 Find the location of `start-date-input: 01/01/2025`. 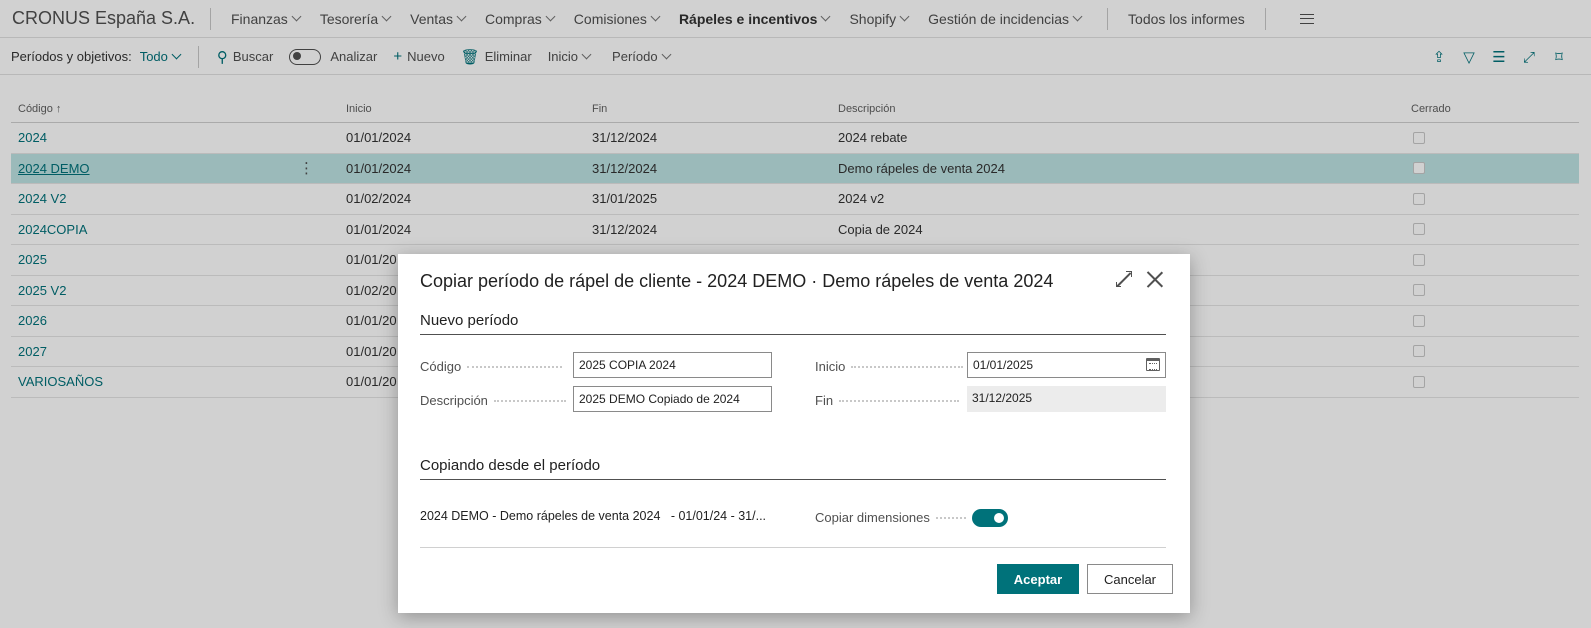

start-date-input: 01/01/2025 is located at coordinates (1066, 365).